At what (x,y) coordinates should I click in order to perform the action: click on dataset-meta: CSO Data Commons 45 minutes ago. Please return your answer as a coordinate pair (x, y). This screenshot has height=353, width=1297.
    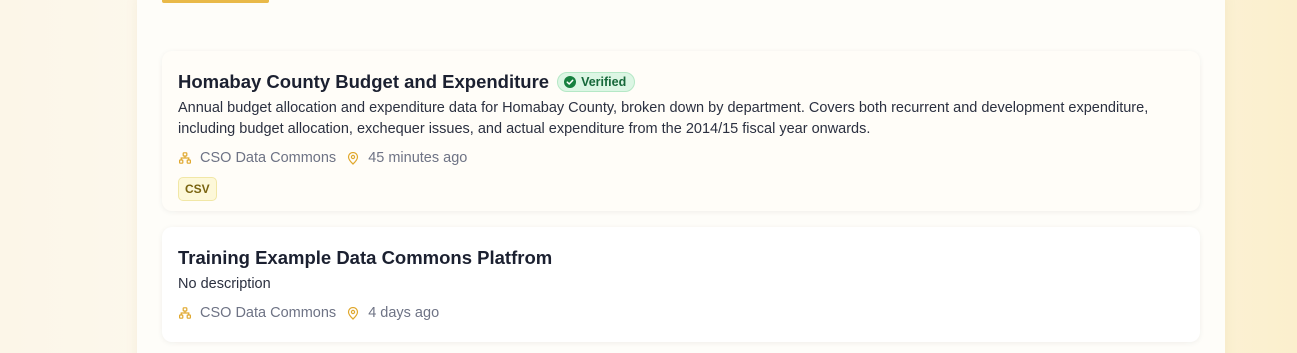
    Looking at the image, I should click on (681, 158).